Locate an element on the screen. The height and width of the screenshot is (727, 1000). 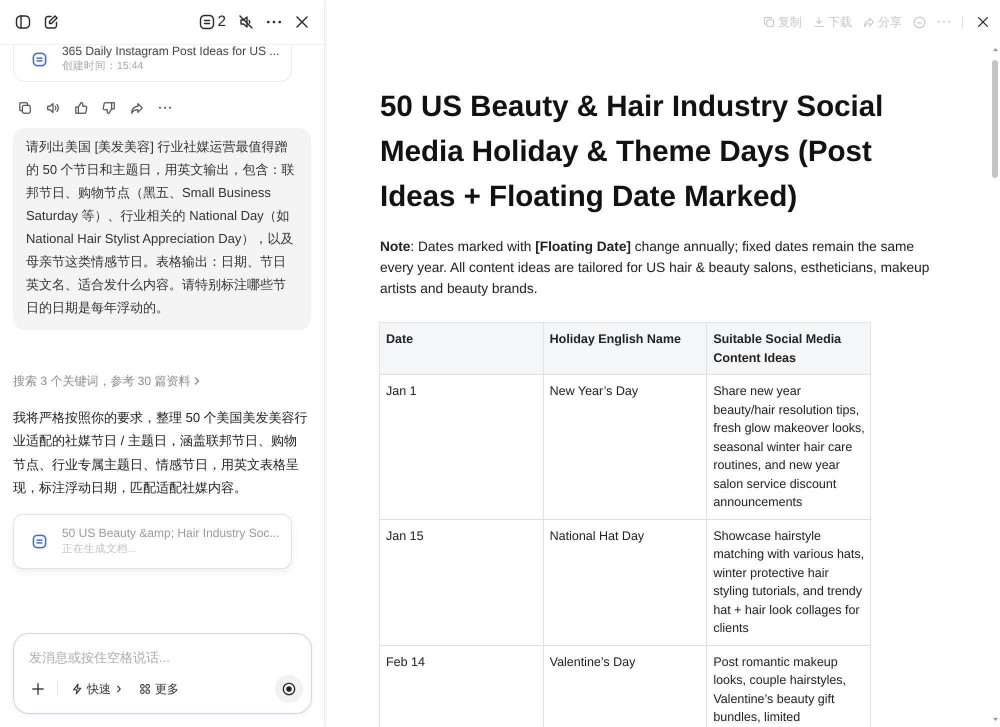
speed-mode-button: 快速 is located at coordinates (97, 689).